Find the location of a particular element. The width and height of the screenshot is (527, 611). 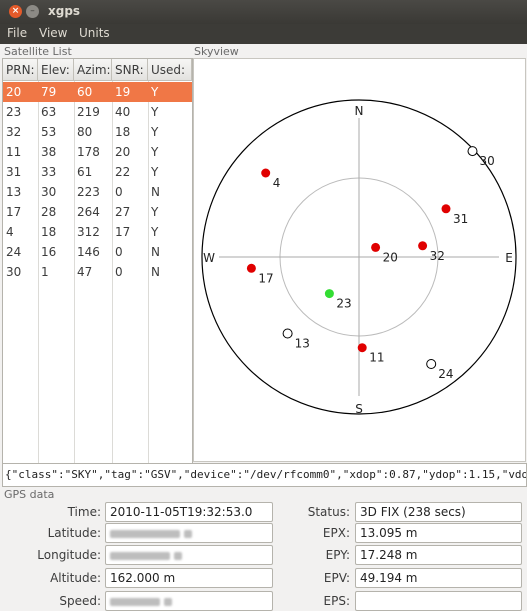

gps-label-epx: EPX: is located at coordinates (336, 533).